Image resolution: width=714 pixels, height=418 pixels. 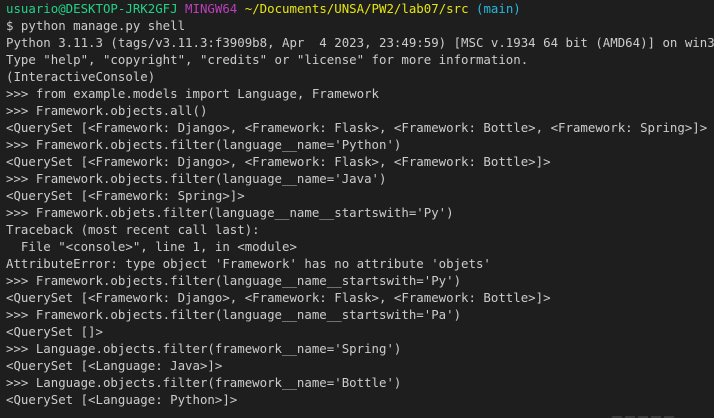 I want to click on input-line: >>> Framework.objects.all(), so click(x=107, y=110).